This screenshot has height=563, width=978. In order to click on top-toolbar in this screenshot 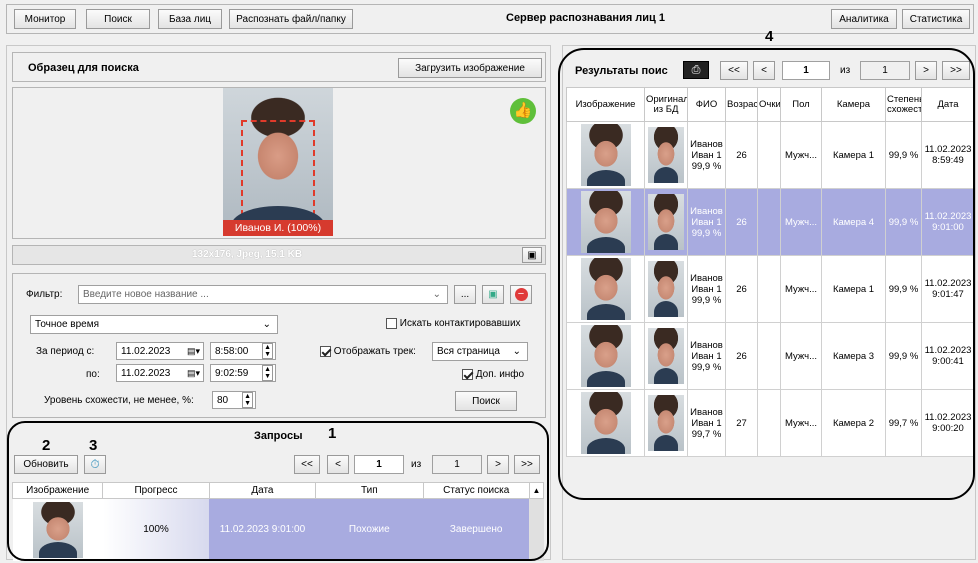, I will do `click(490, 19)`.